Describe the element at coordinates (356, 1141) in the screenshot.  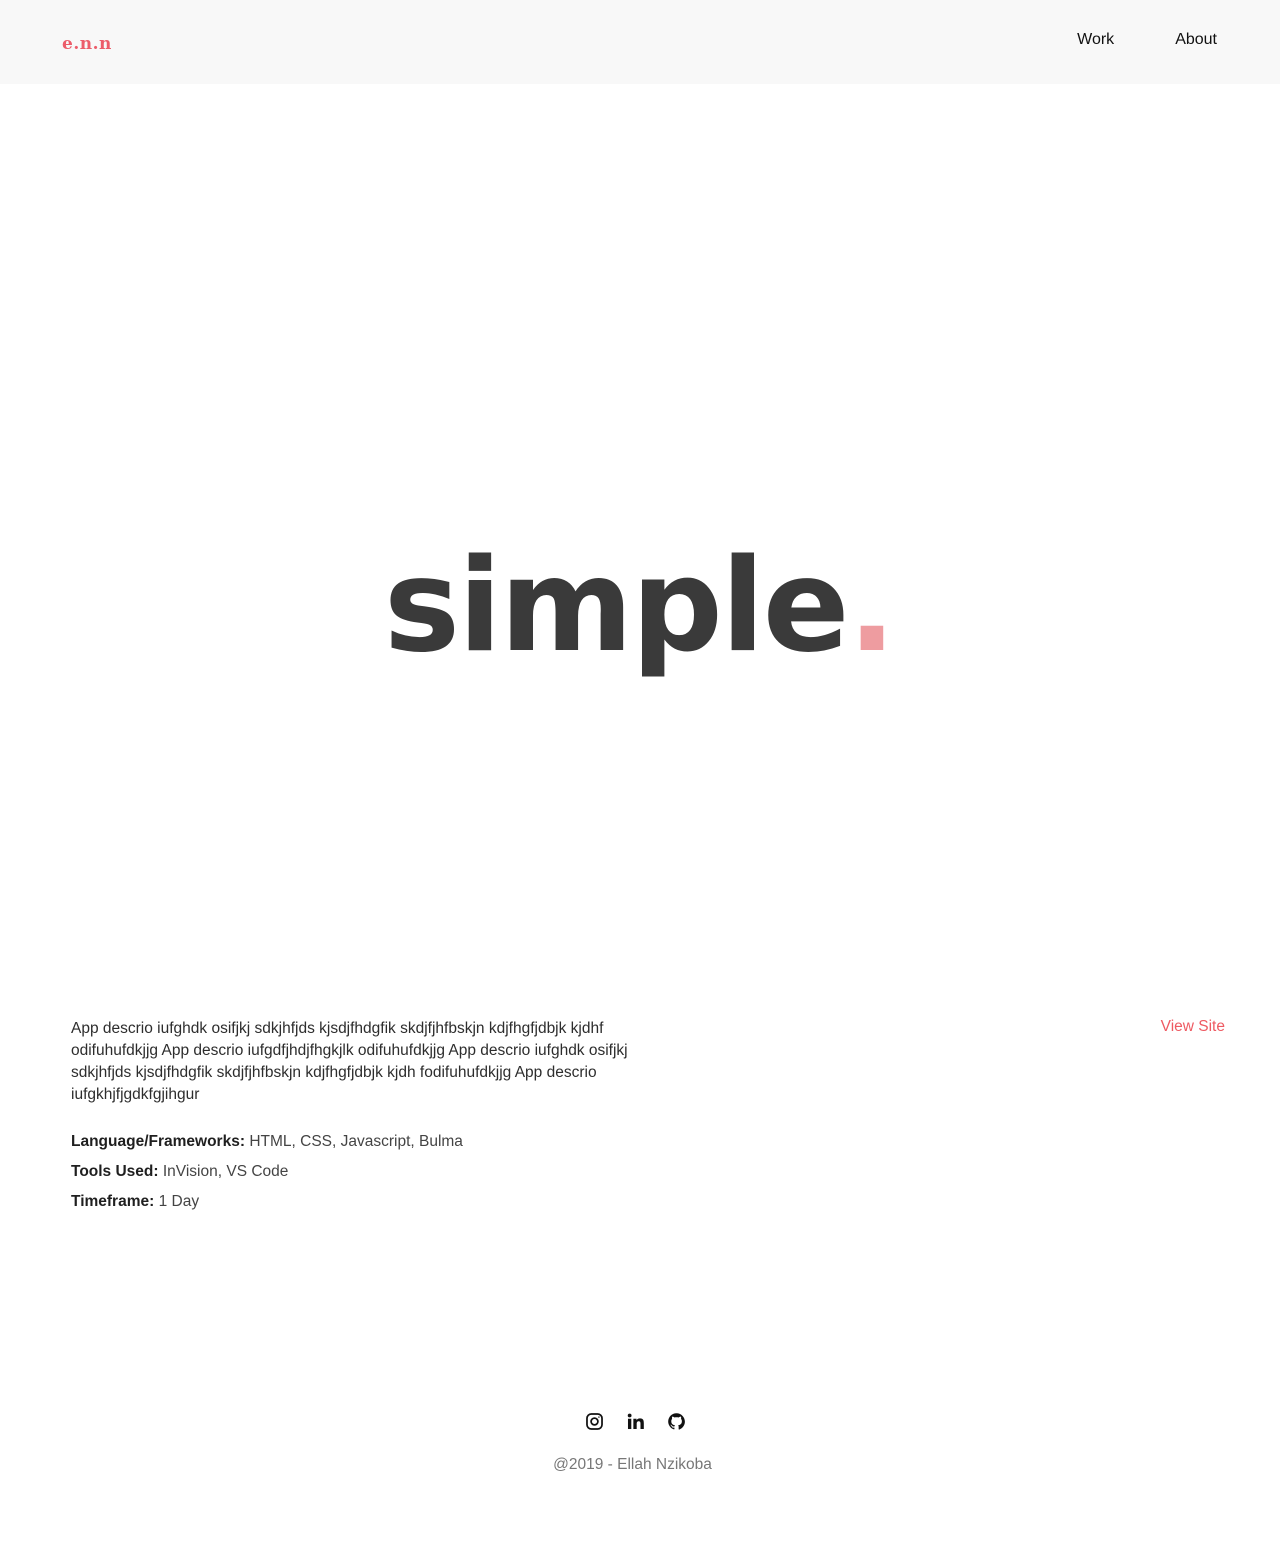
I see `meta-value: HTML, CSS, Javascript, Bulma` at that location.